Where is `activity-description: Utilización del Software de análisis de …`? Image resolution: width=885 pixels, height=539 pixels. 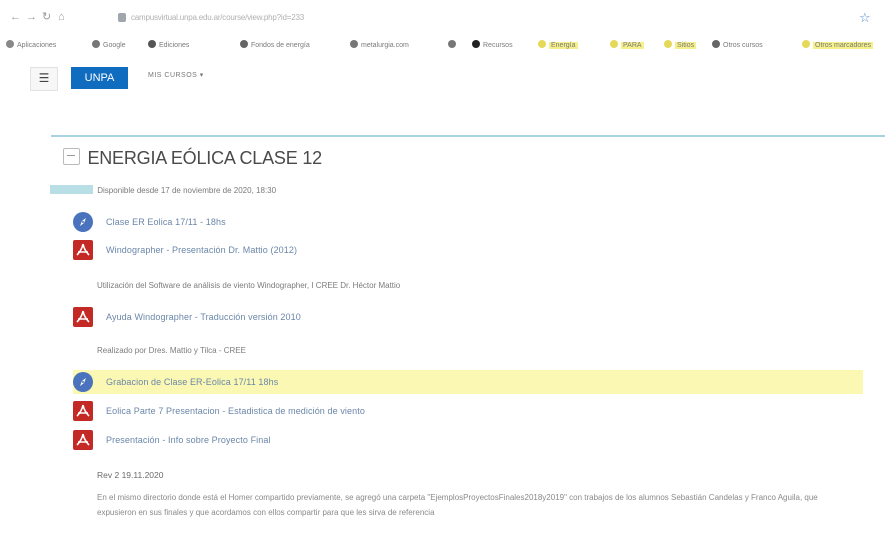
activity-description: Utilización del Software de análisis de … is located at coordinates (249, 285).